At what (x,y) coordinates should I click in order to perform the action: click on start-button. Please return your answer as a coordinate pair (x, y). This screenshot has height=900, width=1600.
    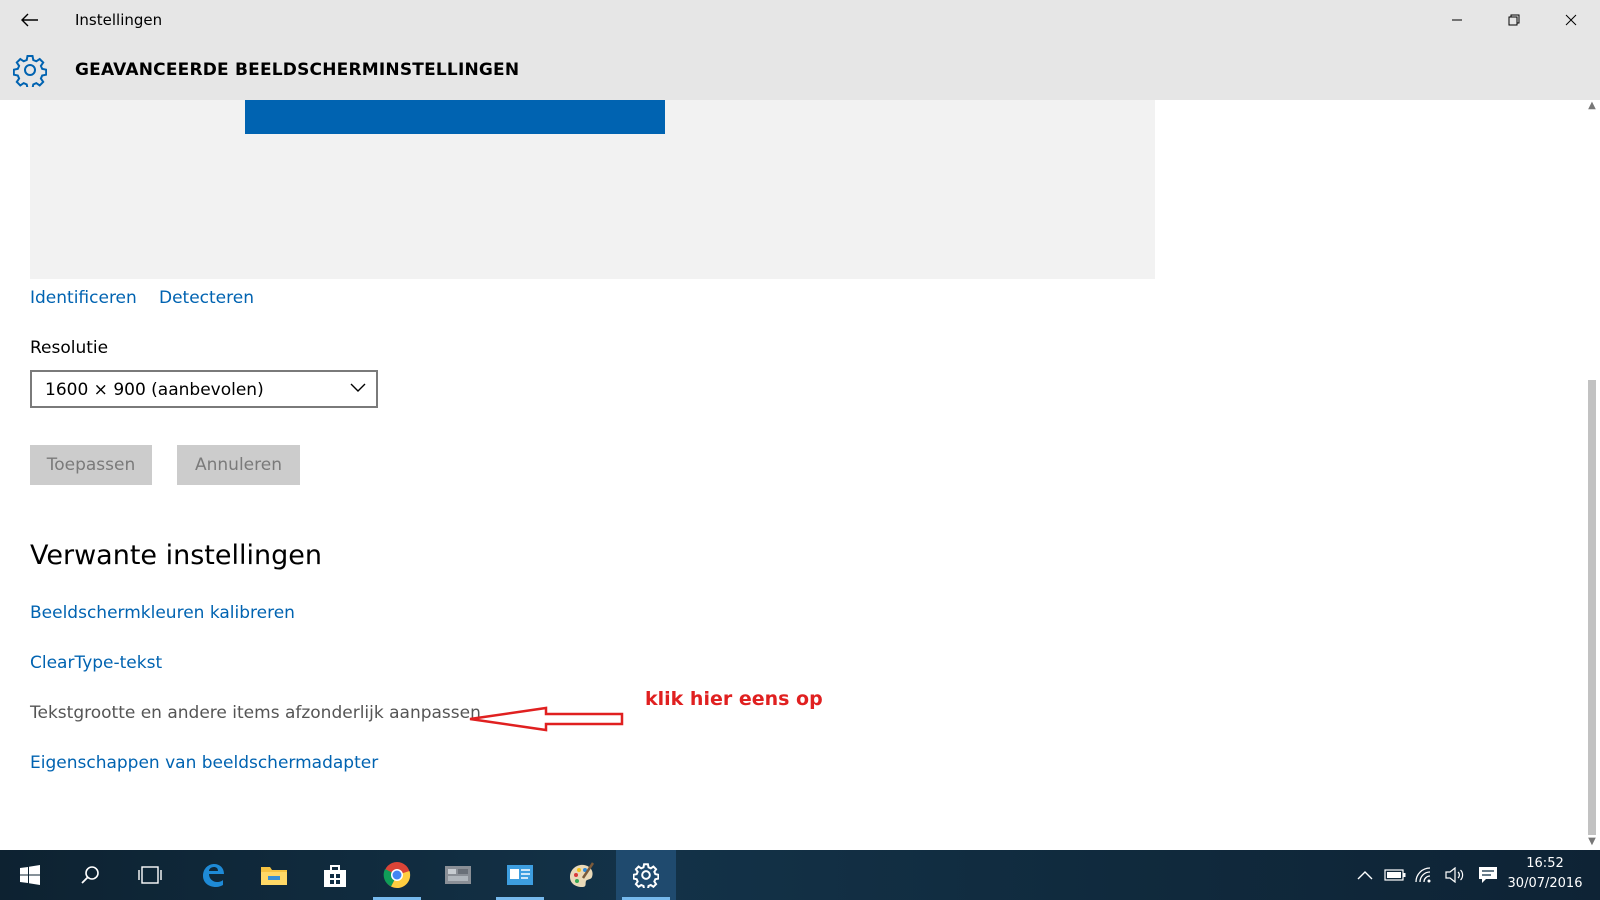
    Looking at the image, I should click on (30, 875).